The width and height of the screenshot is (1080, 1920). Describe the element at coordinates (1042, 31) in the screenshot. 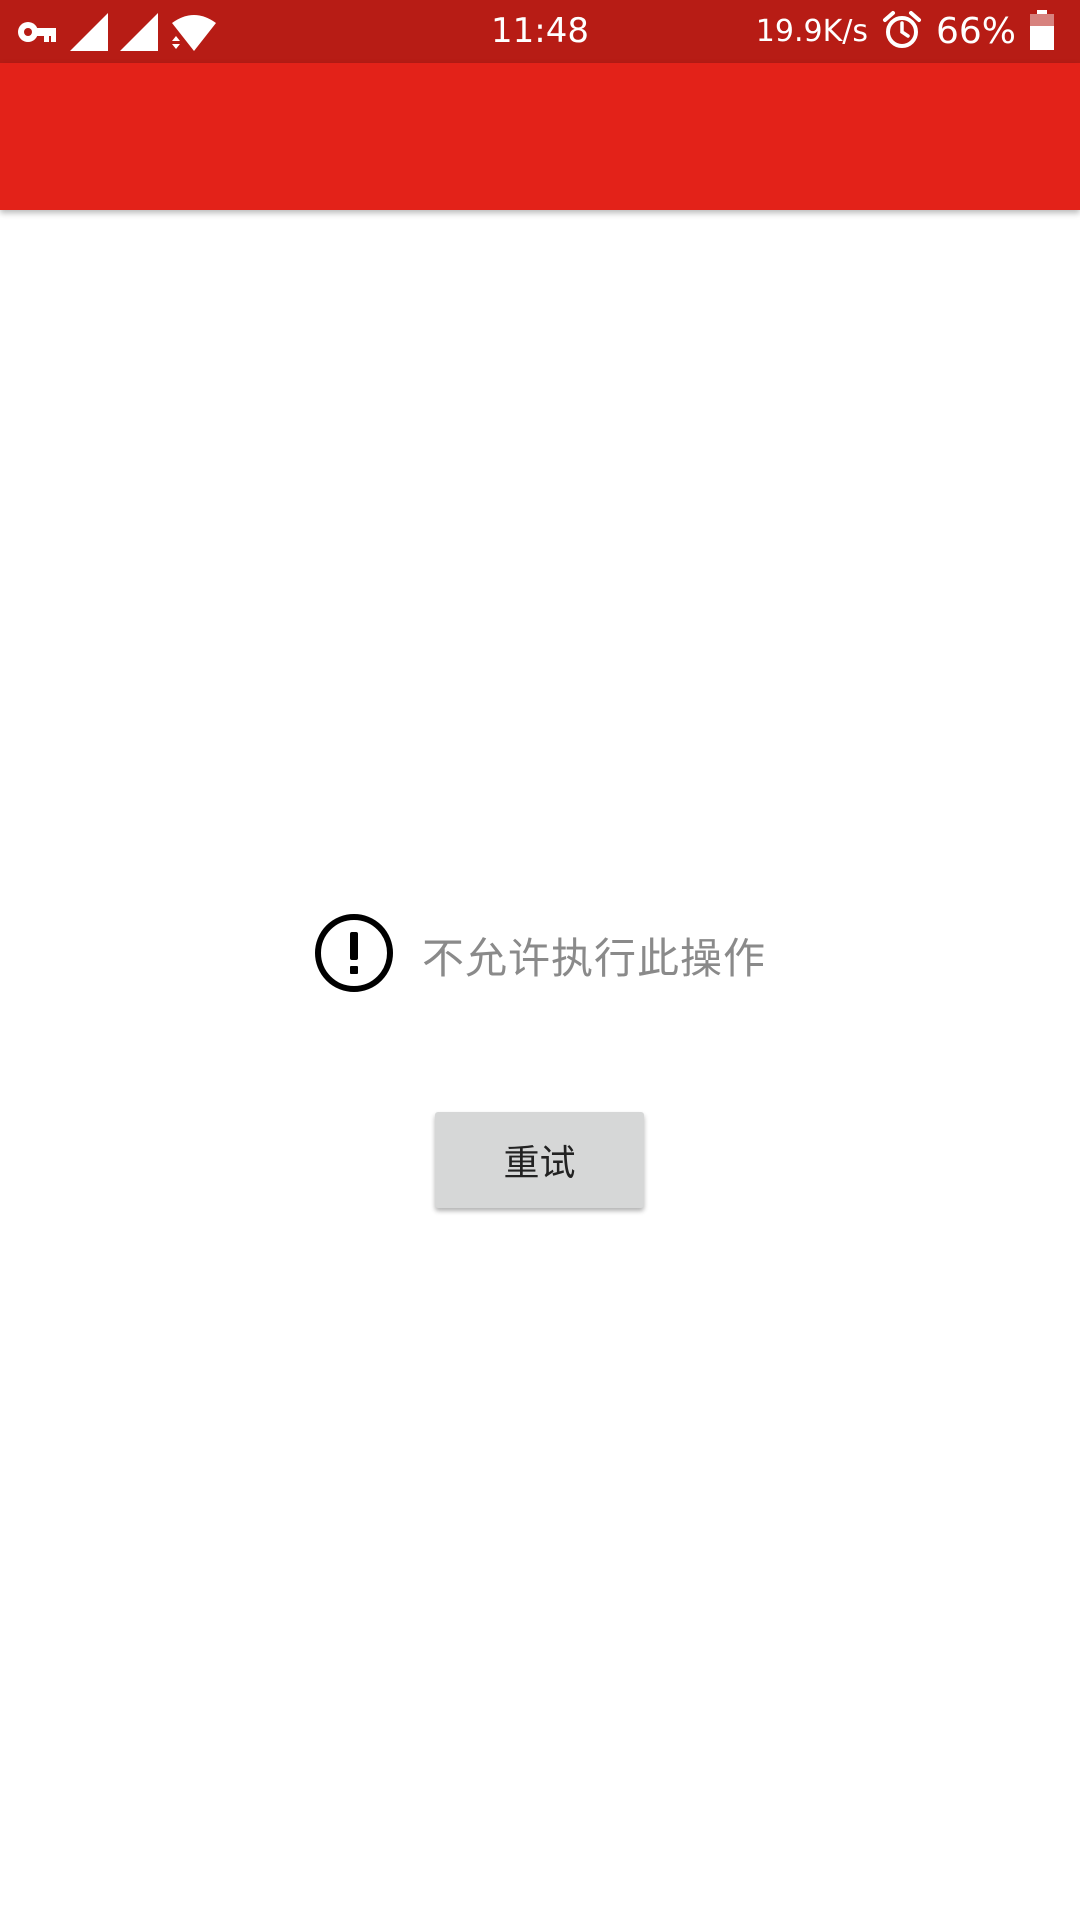

I see `battery-icon` at that location.